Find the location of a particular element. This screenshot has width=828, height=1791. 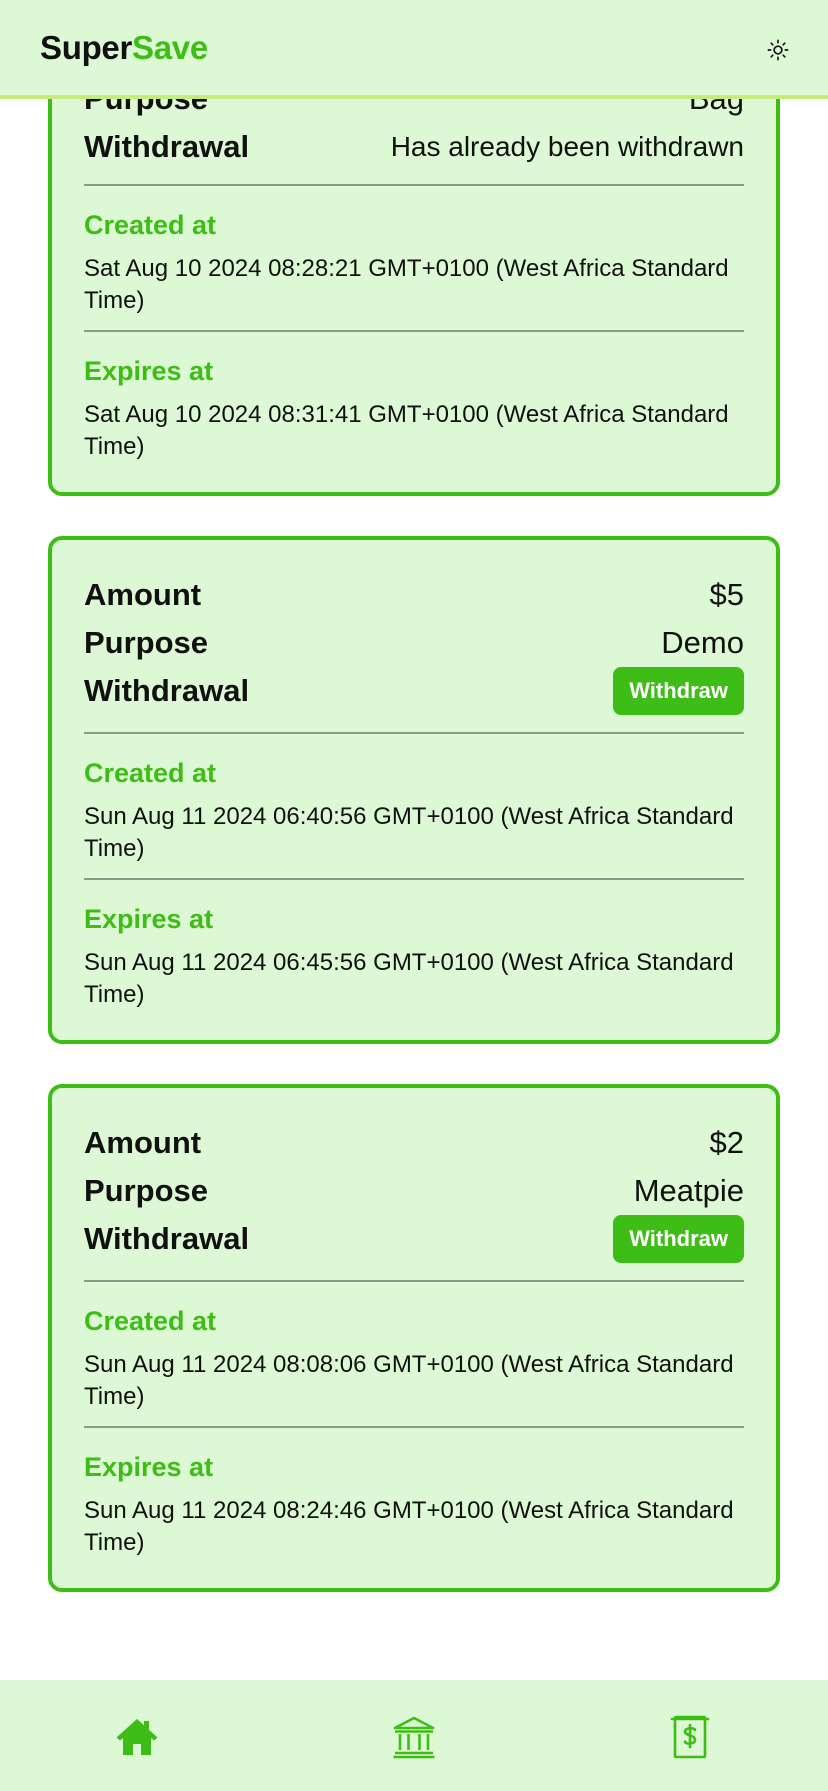

amount-row: Amount $5 is located at coordinates (414, 595).